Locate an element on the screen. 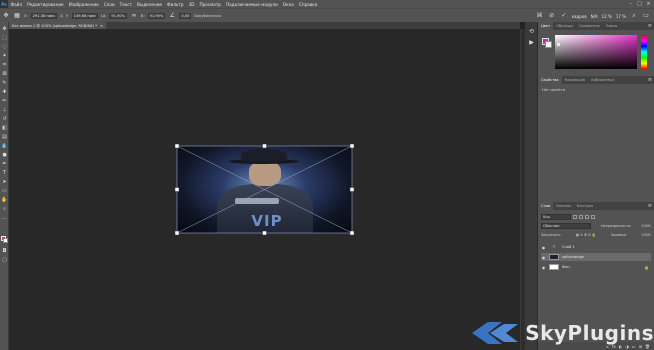 The image size is (654, 350). menu-window: Окно is located at coordinates (288, 4).